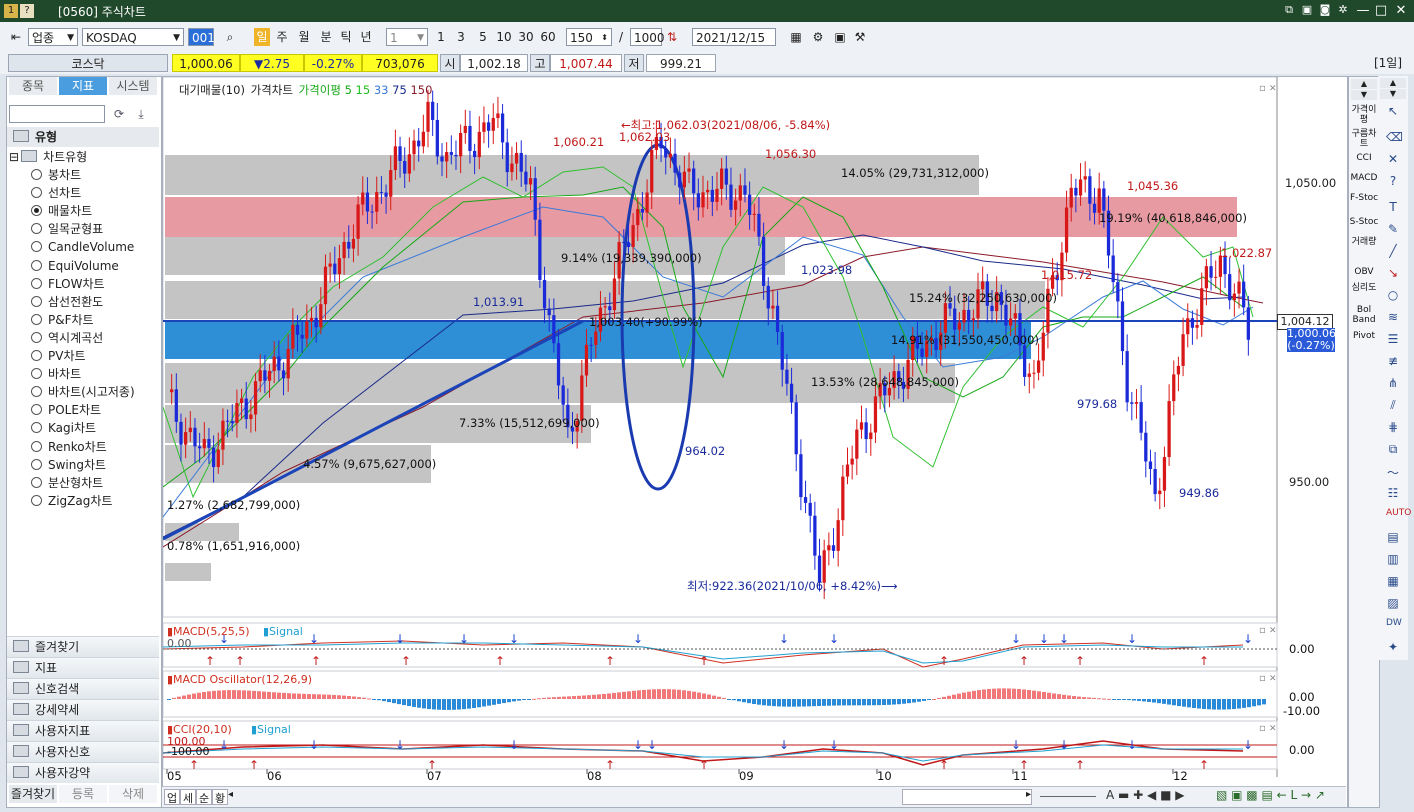 Image resolution: width=1414 pixels, height=812 pixels. Describe the element at coordinates (1393, 427) in the screenshot. I see `grid-icon: ⋕` at that location.